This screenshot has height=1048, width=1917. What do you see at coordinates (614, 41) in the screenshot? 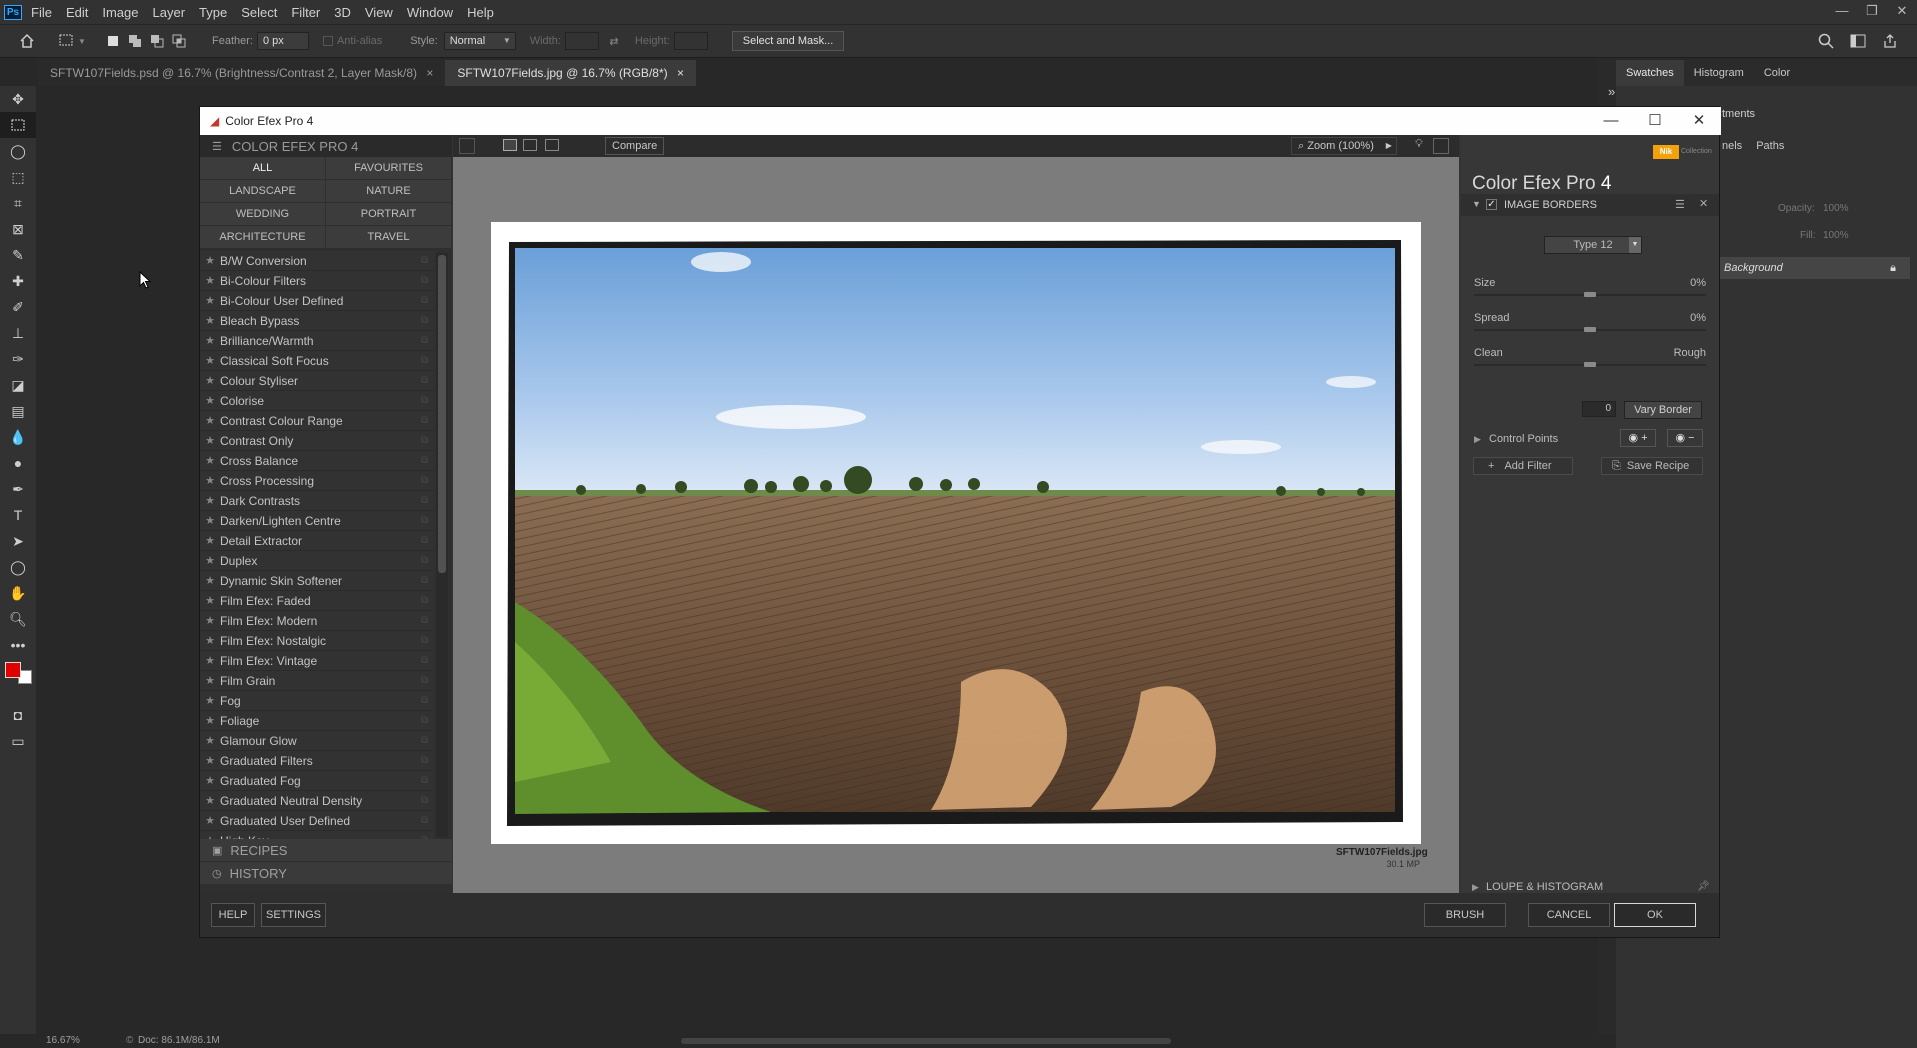
I see `swap-icon: ⇄` at bounding box center [614, 41].